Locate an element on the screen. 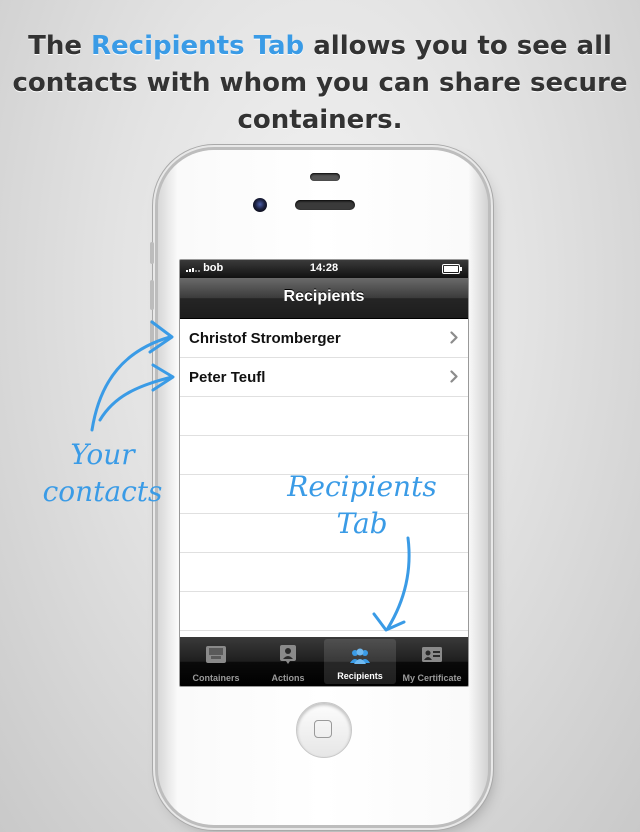 Image resolution: width=640 pixels, height=832 pixels. tab-actions: Actions is located at coordinates (288, 661).